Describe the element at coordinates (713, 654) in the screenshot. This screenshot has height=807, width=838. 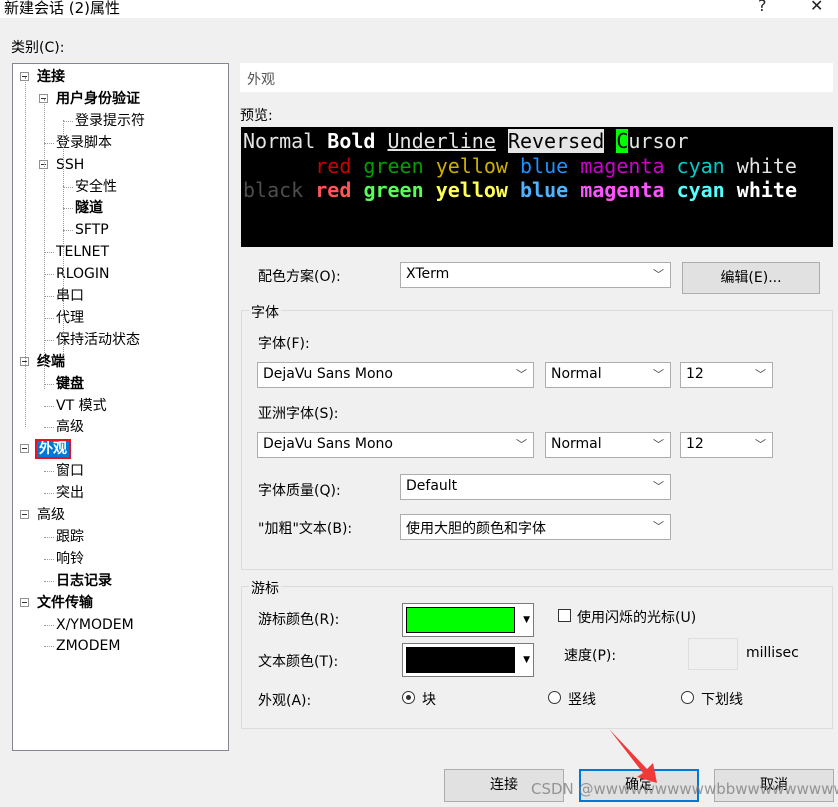
I see `speed-input` at that location.